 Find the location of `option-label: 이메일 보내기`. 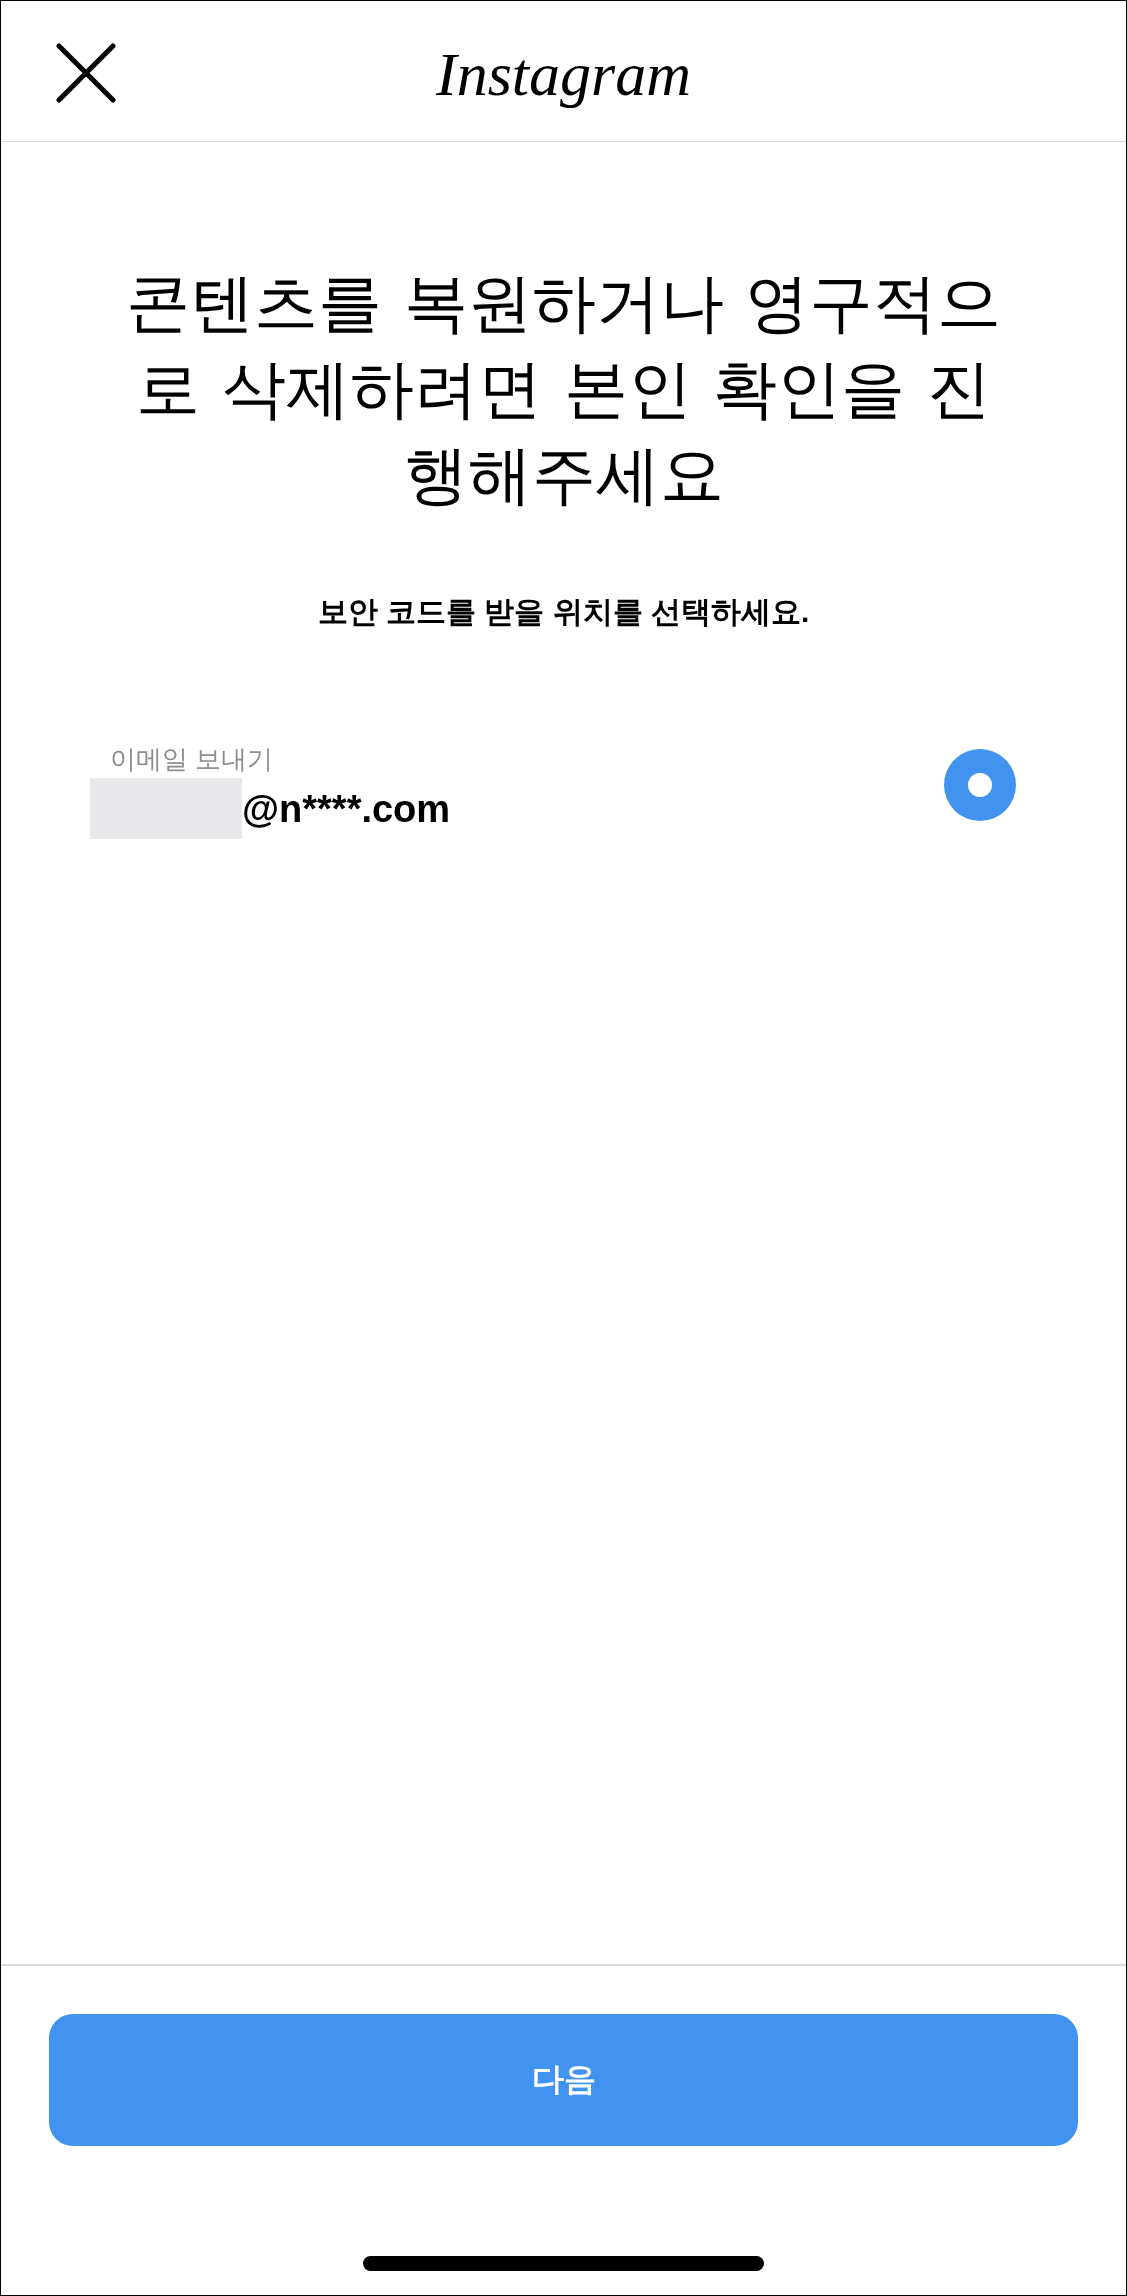

option-label: 이메일 보내기 is located at coordinates (192, 759).